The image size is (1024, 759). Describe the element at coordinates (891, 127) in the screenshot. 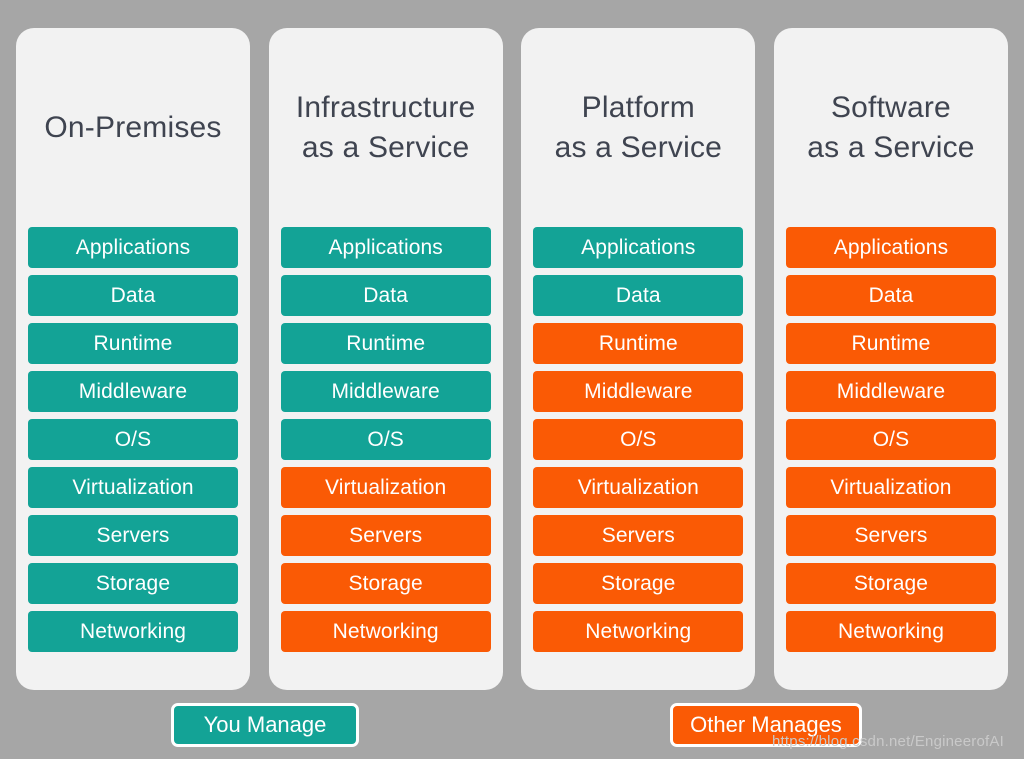

I see `column-title: Software as a Service` at that location.